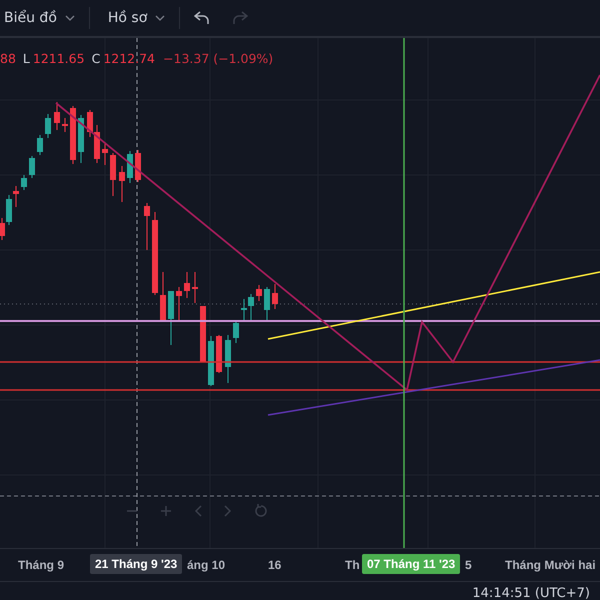  Describe the element at coordinates (58, 58) in the screenshot. I see `legend-value: 1211.65` at that location.